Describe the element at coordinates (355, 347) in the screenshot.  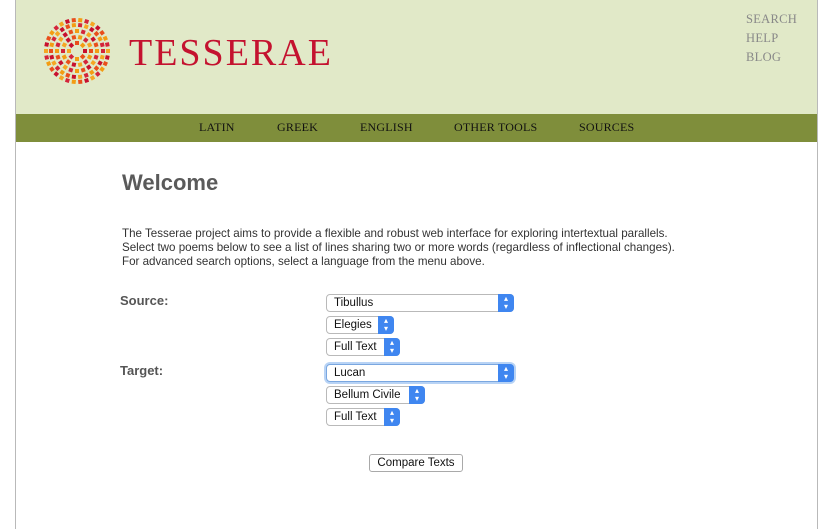
I see `source-unit-value: Full Text` at that location.